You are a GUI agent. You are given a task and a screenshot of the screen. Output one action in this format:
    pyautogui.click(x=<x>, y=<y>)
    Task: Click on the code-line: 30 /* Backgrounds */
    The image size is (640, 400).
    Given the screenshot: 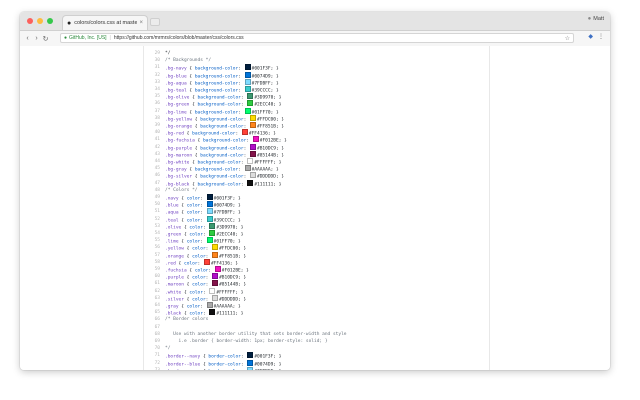 What is the action you would take?
    pyautogui.click(x=316, y=60)
    